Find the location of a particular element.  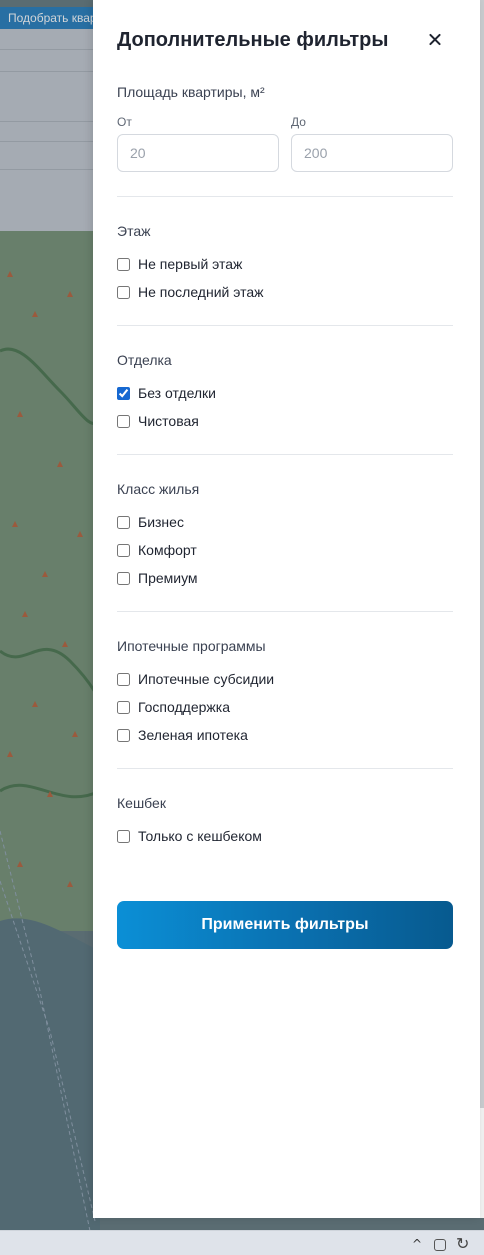

option-label: Премиум is located at coordinates (168, 578).